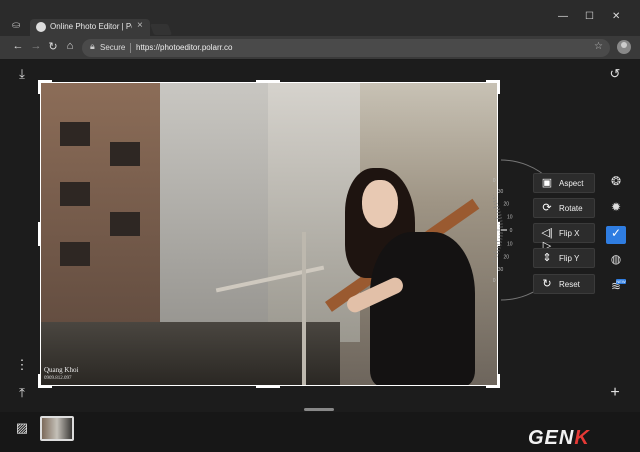 The height and width of the screenshot is (452, 640). I want to click on maximize-icon: ☐, so click(589, 16).